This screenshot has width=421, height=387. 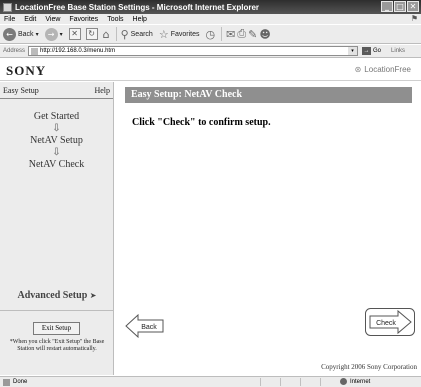 What do you see at coordinates (51, 34) in the screenshot?
I see `forward-arrow-icon: →` at bounding box center [51, 34].